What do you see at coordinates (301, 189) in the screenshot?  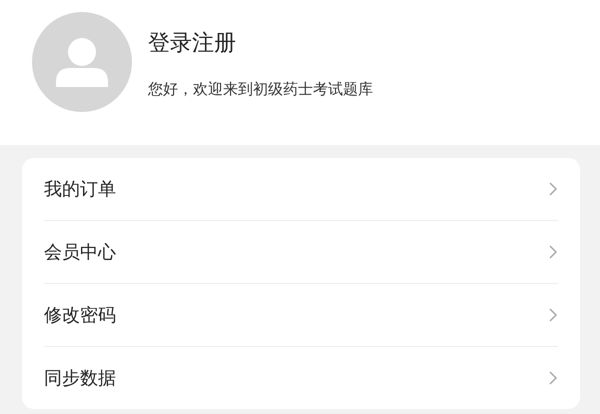 I see `menu-item: 我的订单` at bounding box center [301, 189].